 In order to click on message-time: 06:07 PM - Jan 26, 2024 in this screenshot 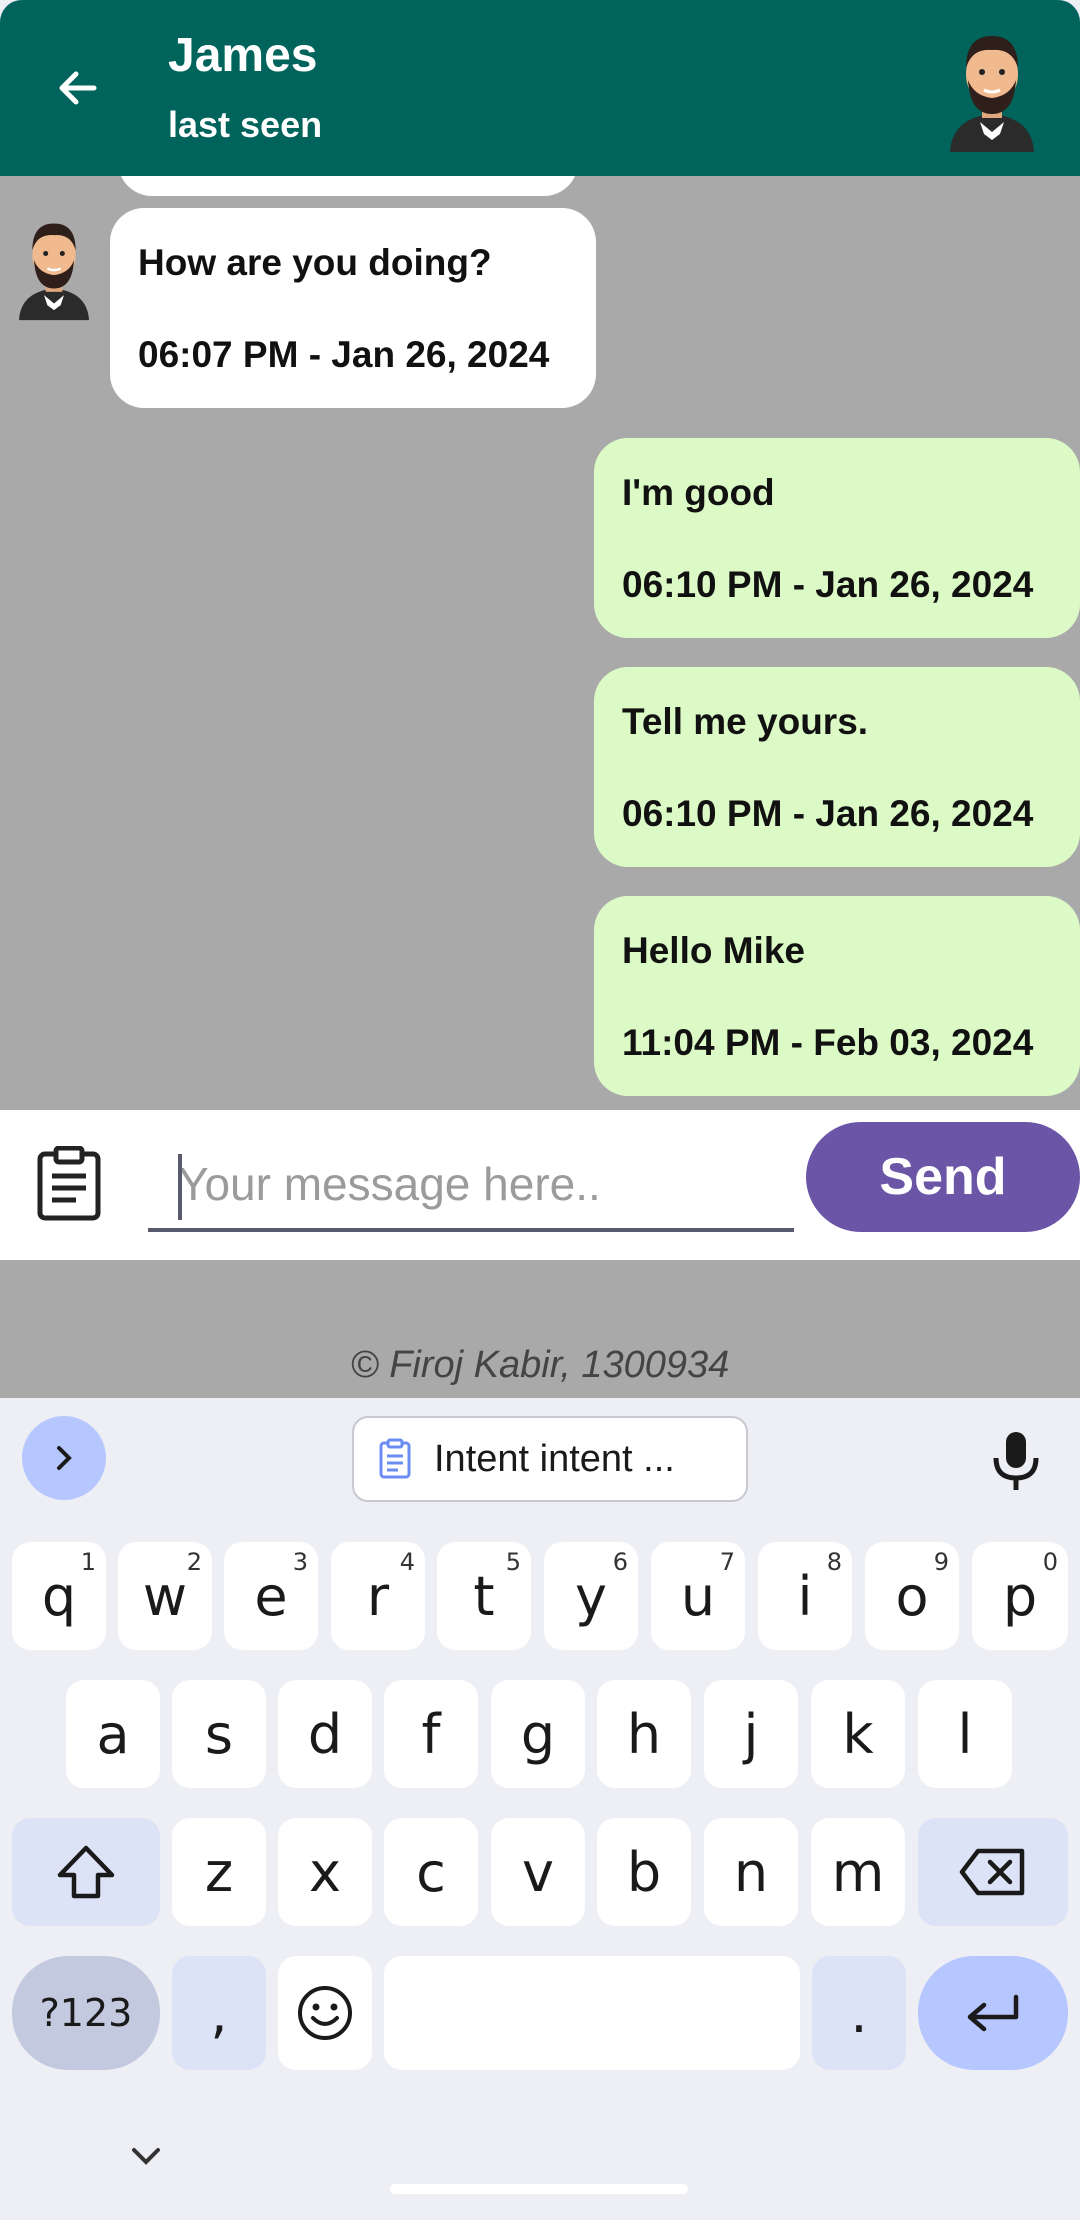, I will do `click(344, 354)`.